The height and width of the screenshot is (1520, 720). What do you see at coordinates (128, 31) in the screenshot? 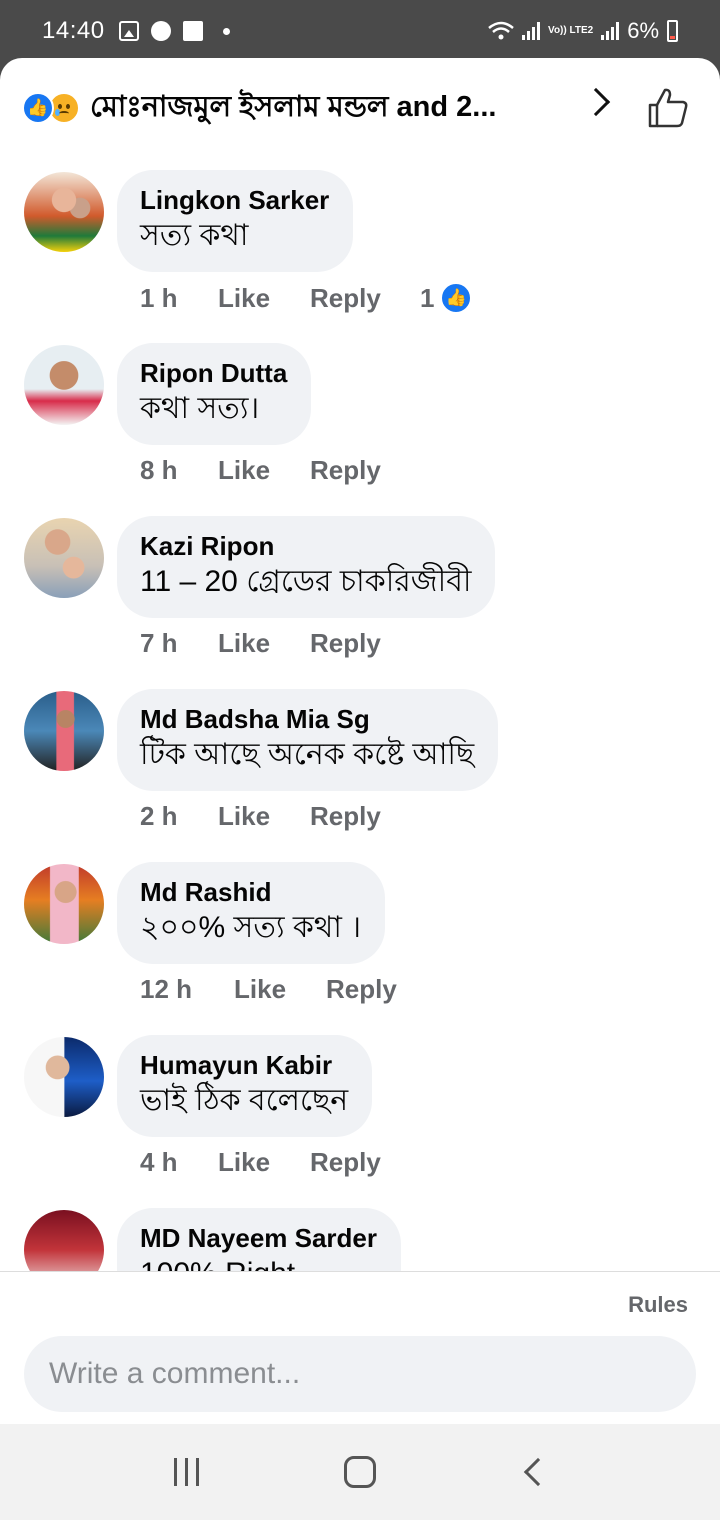
I see `gallery-notification-icon` at bounding box center [128, 31].